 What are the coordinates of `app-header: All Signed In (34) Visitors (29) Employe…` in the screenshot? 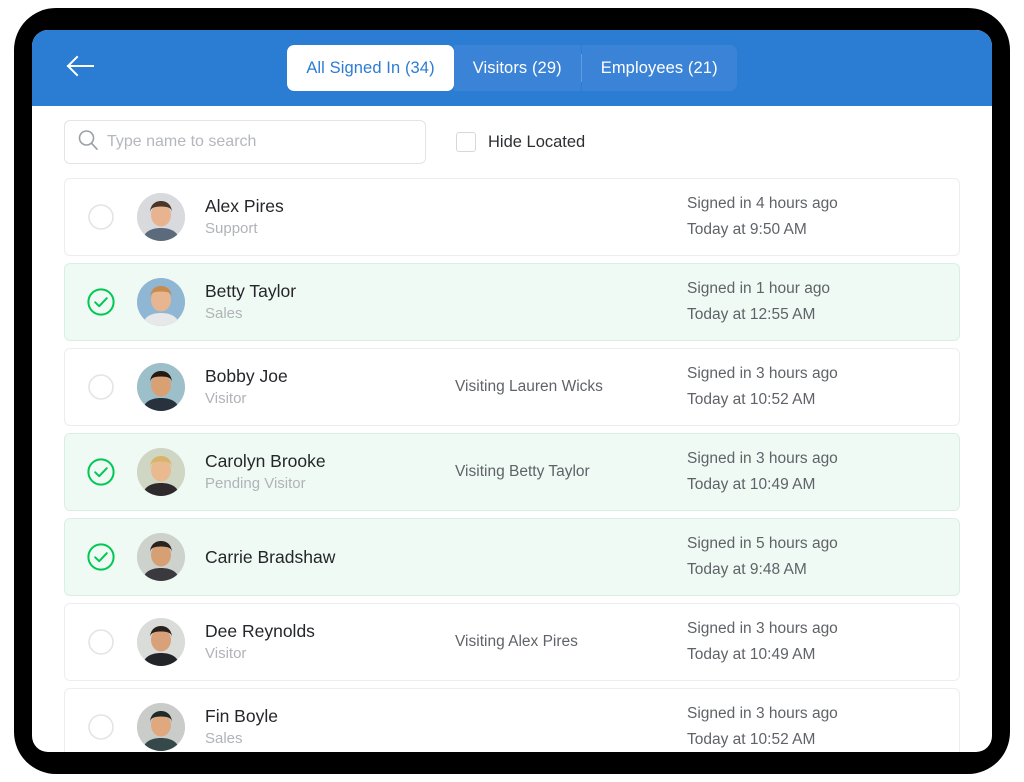 It's located at (512, 68).